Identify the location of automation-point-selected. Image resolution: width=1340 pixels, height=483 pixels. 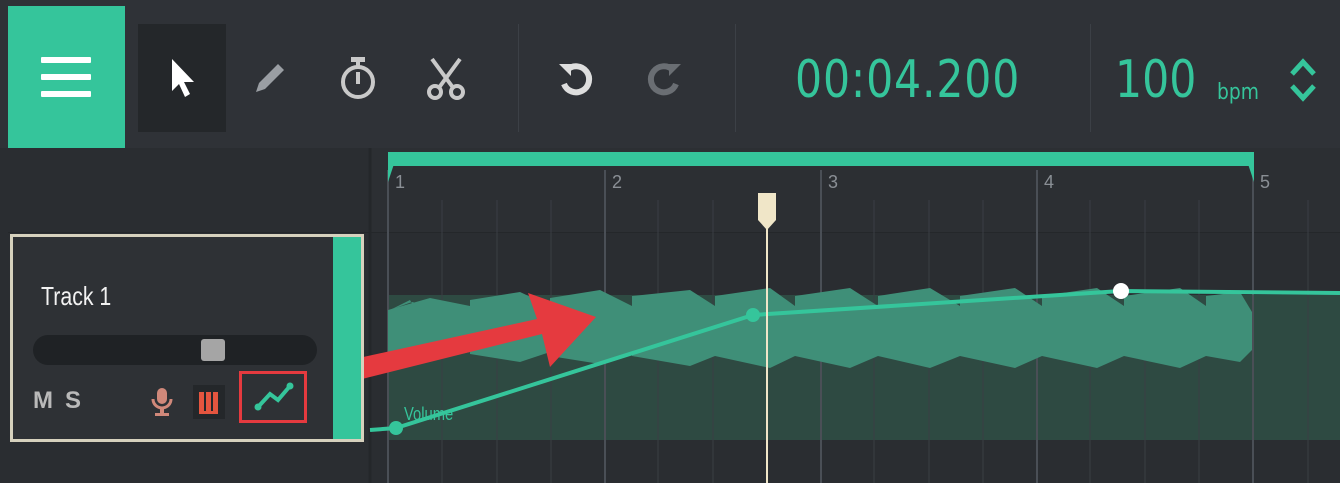
(1121, 291).